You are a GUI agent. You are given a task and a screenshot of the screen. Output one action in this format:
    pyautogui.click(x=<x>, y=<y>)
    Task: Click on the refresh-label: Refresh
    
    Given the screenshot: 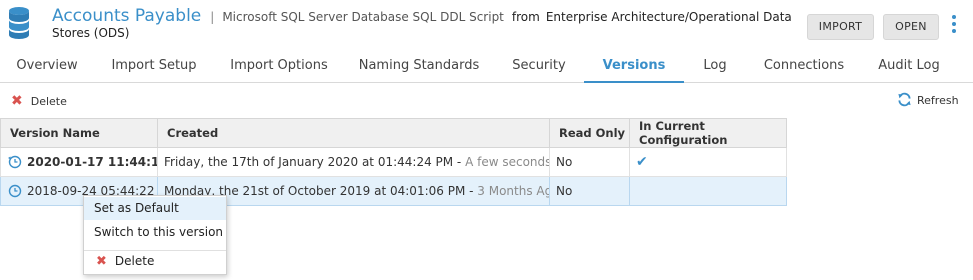 What is the action you would take?
    pyautogui.click(x=938, y=100)
    